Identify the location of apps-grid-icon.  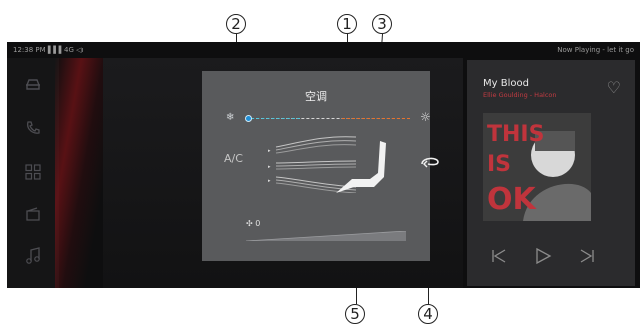
(33, 172).